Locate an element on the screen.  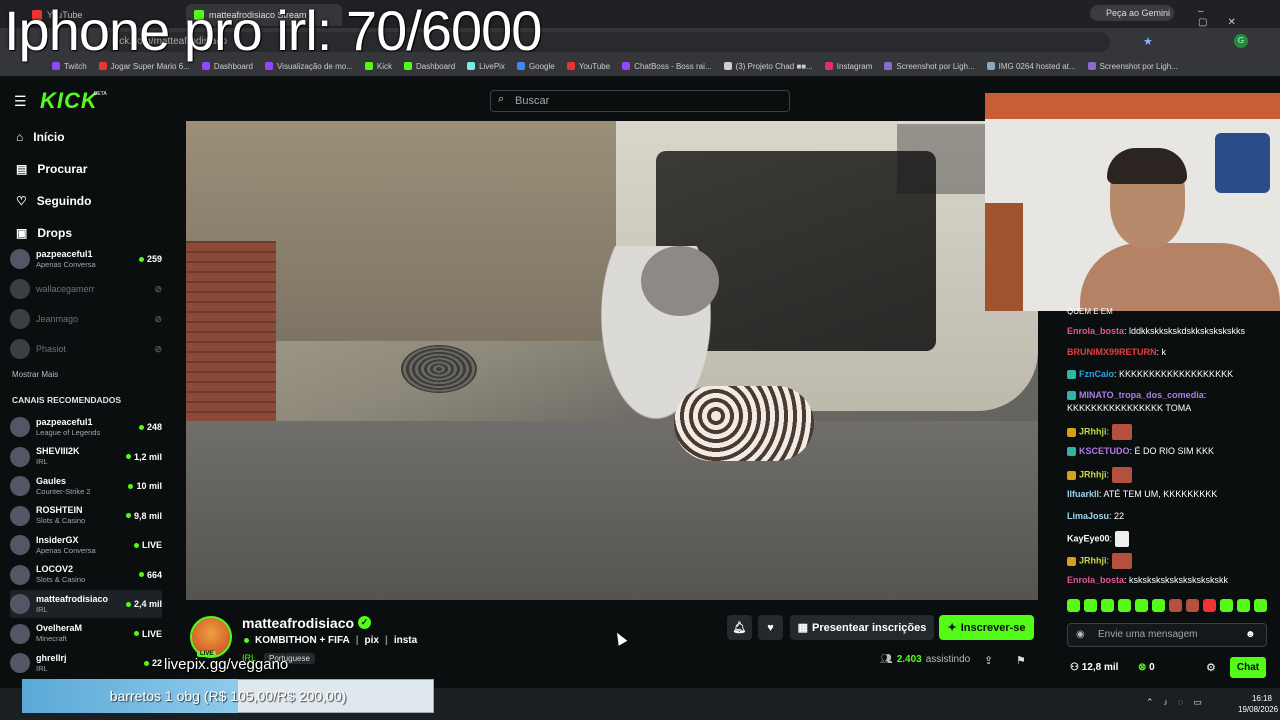
chat-gear-icon: ⚙ is located at coordinates (1211, 667).